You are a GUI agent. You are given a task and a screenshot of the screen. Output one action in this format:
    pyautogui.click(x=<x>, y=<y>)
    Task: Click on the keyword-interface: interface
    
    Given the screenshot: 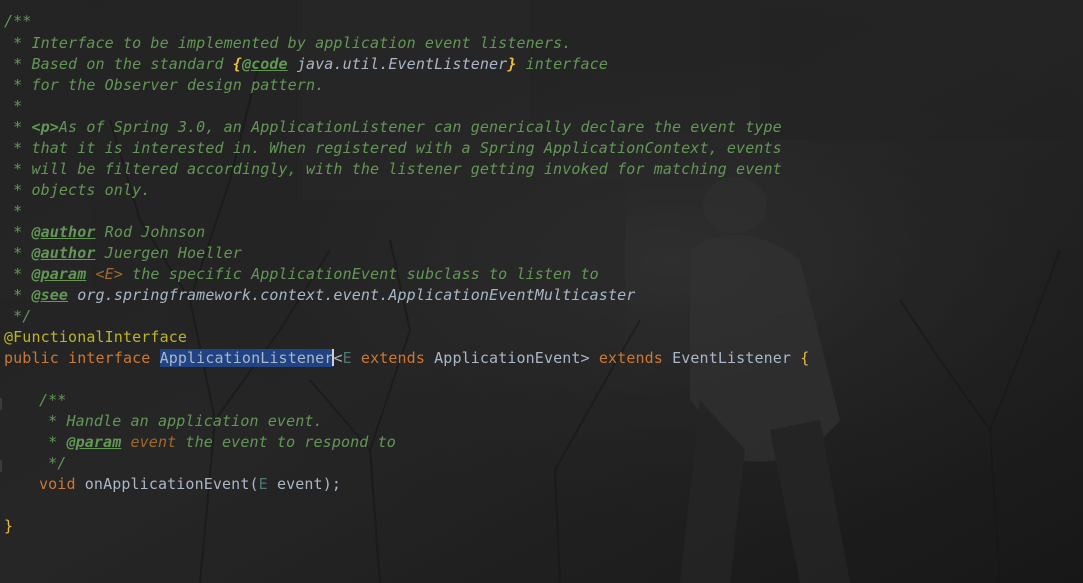 What is the action you would take?
    pyautogui.click(x=109, y=358)
    